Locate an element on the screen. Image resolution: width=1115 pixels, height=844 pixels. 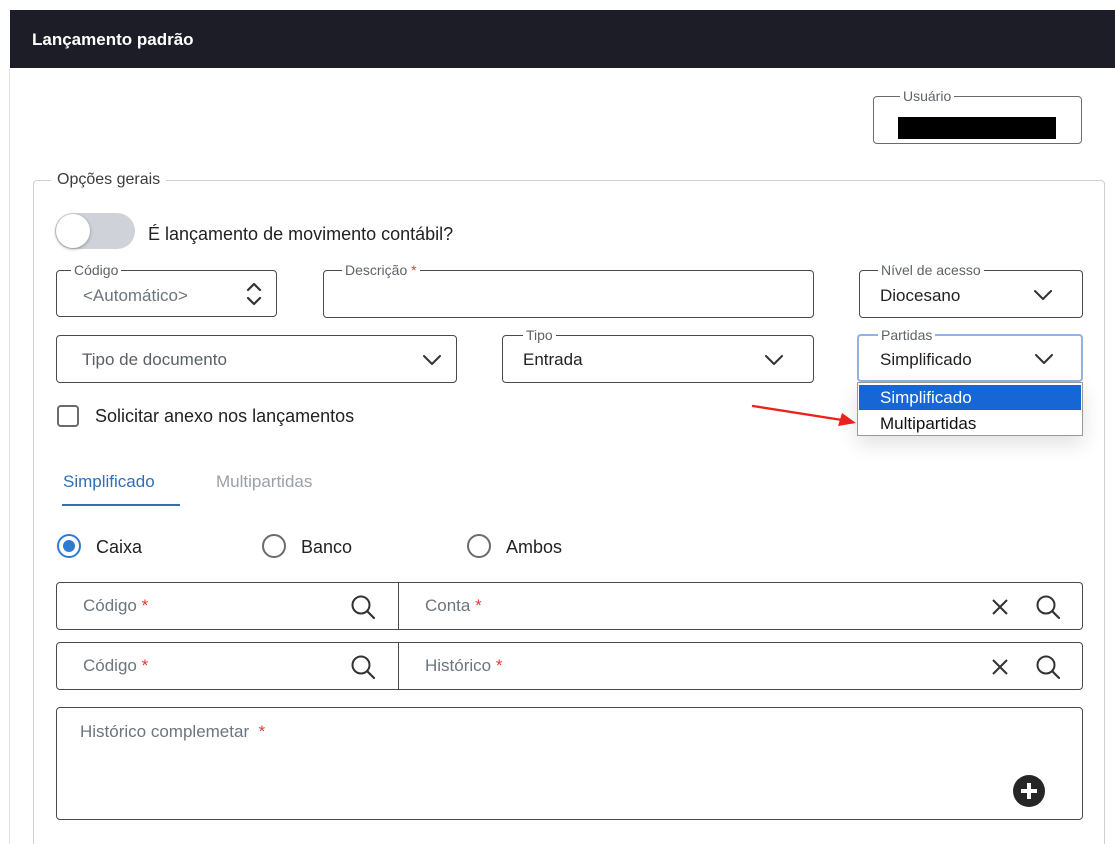
radio-ambos is located at coordinates (479, 546).